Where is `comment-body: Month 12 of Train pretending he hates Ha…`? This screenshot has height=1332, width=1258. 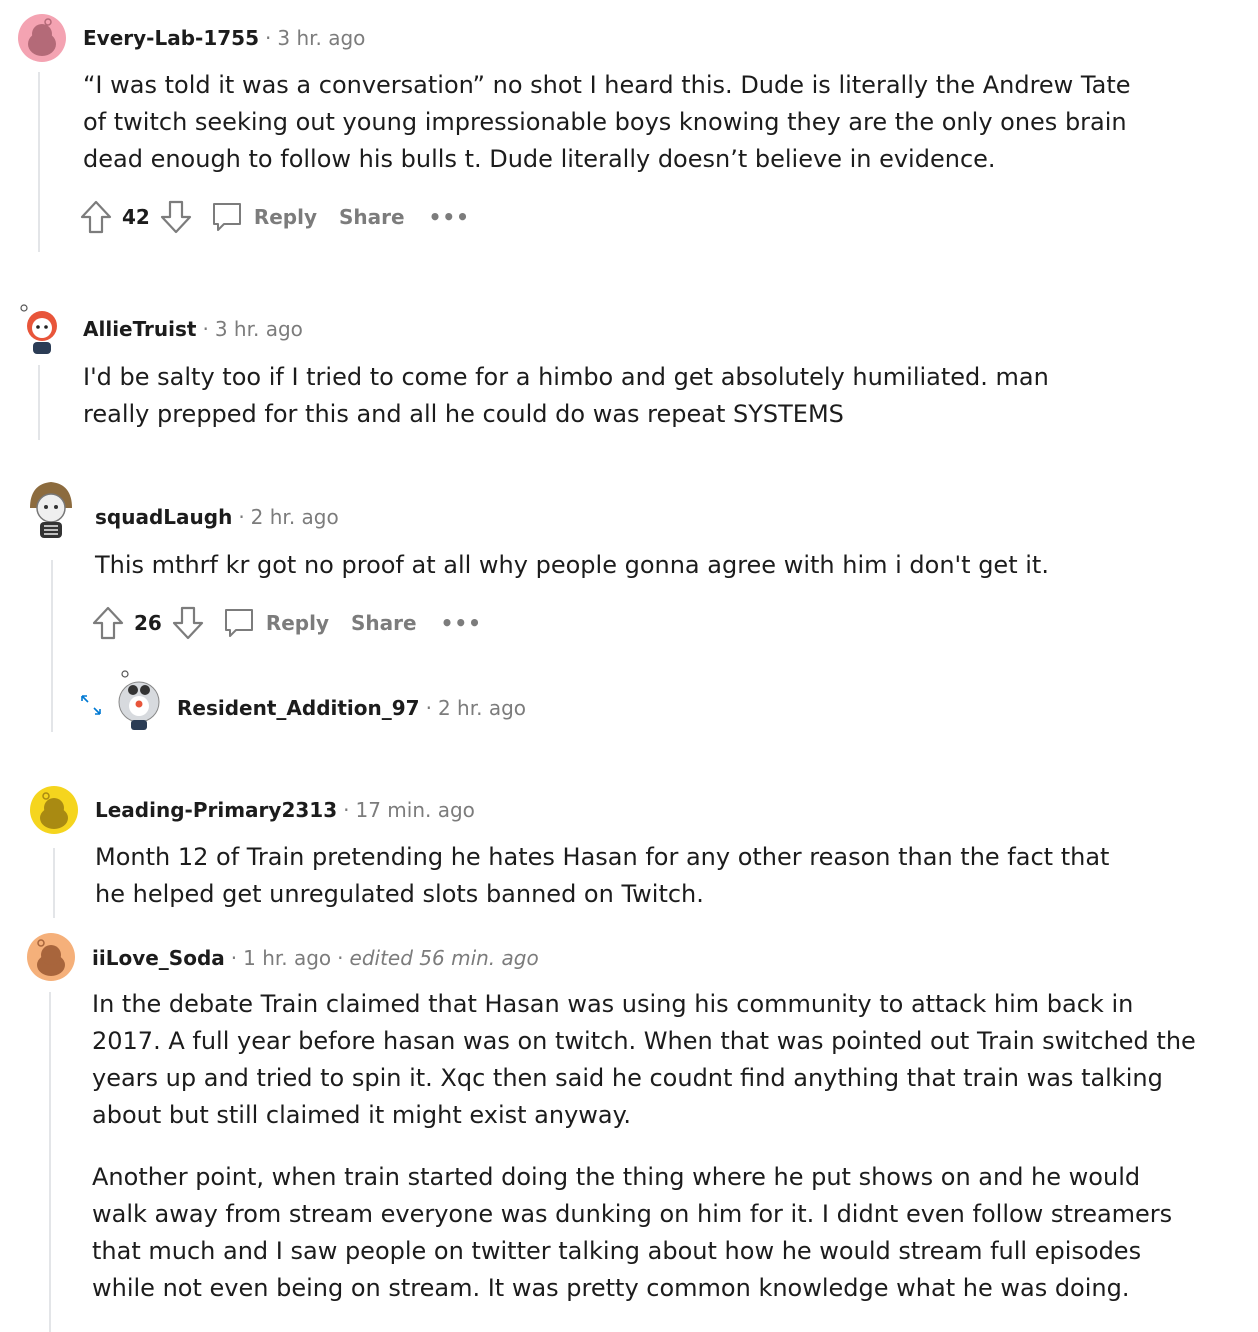 comment-body: Month 12 of Train pretending he hates Ha… is located at coordinates (615, 876).